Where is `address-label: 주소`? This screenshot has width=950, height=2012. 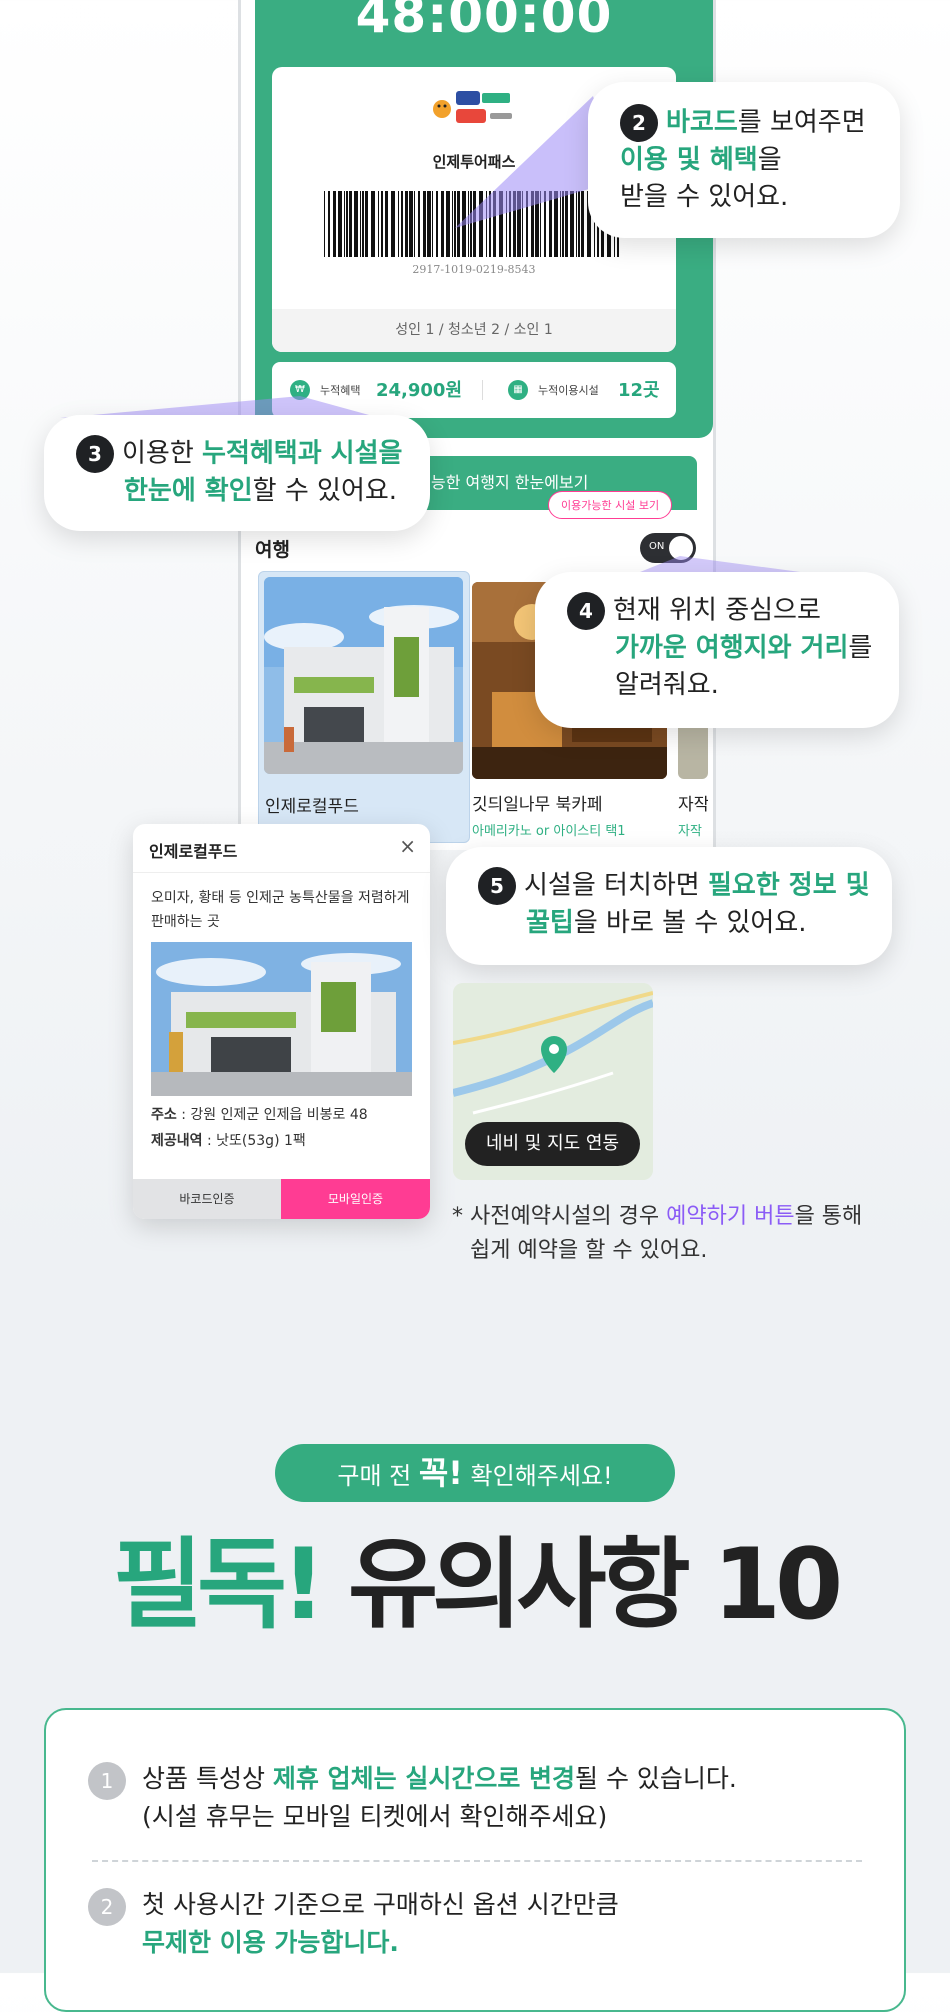
address-label: 주소 is located at coordinates (164, 1115).